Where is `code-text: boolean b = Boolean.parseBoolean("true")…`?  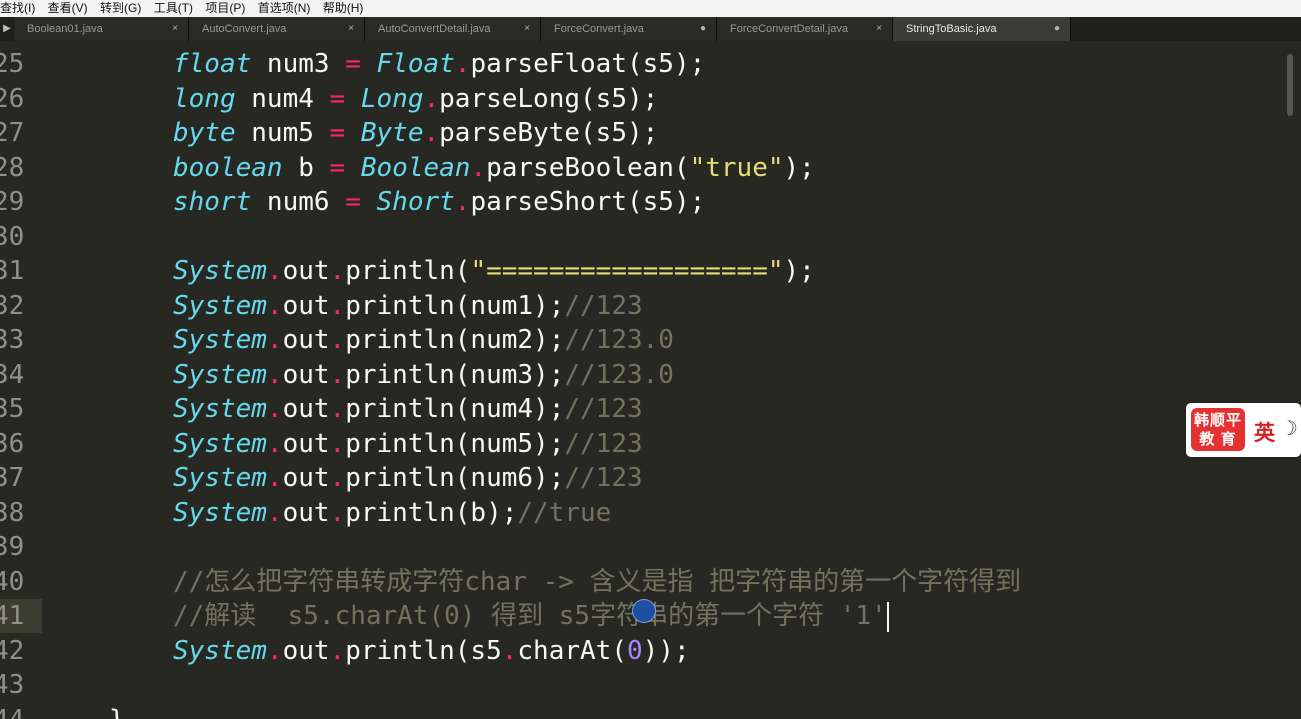
code-text: boolean b = Boolean.parseBoolean("true")… is located at coordinates (494, 168).